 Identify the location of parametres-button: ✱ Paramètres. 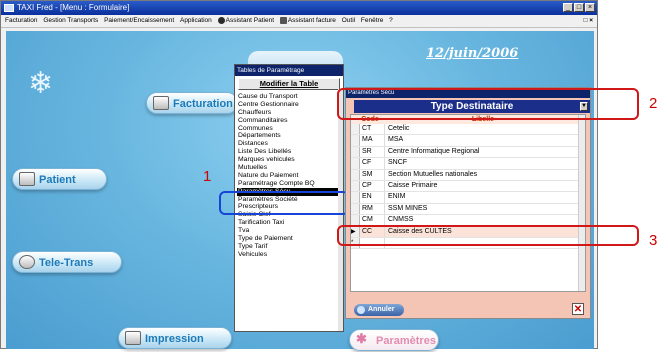
(394, 340).